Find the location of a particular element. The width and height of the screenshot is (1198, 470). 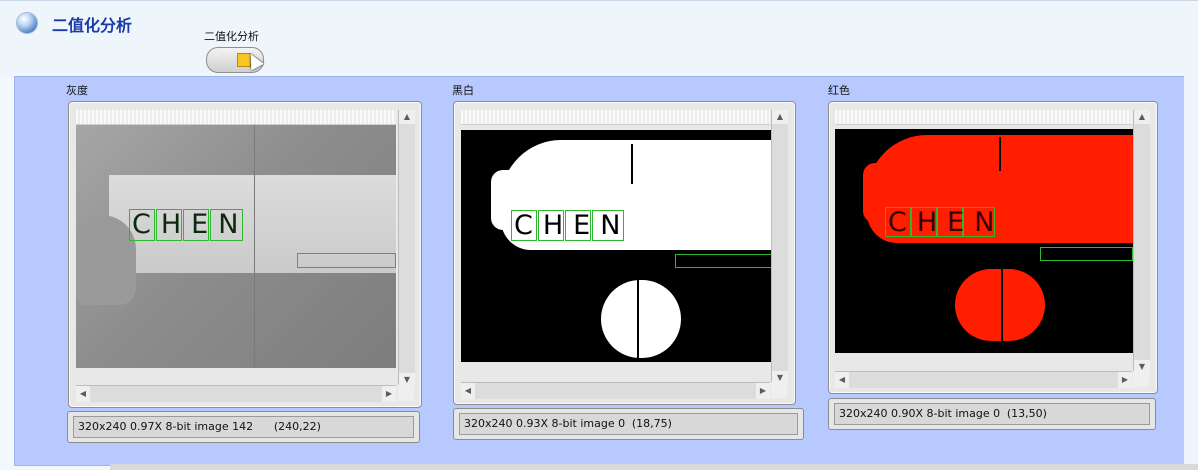

grayscale-label: 灰度 is located at coordinates (77, 90).